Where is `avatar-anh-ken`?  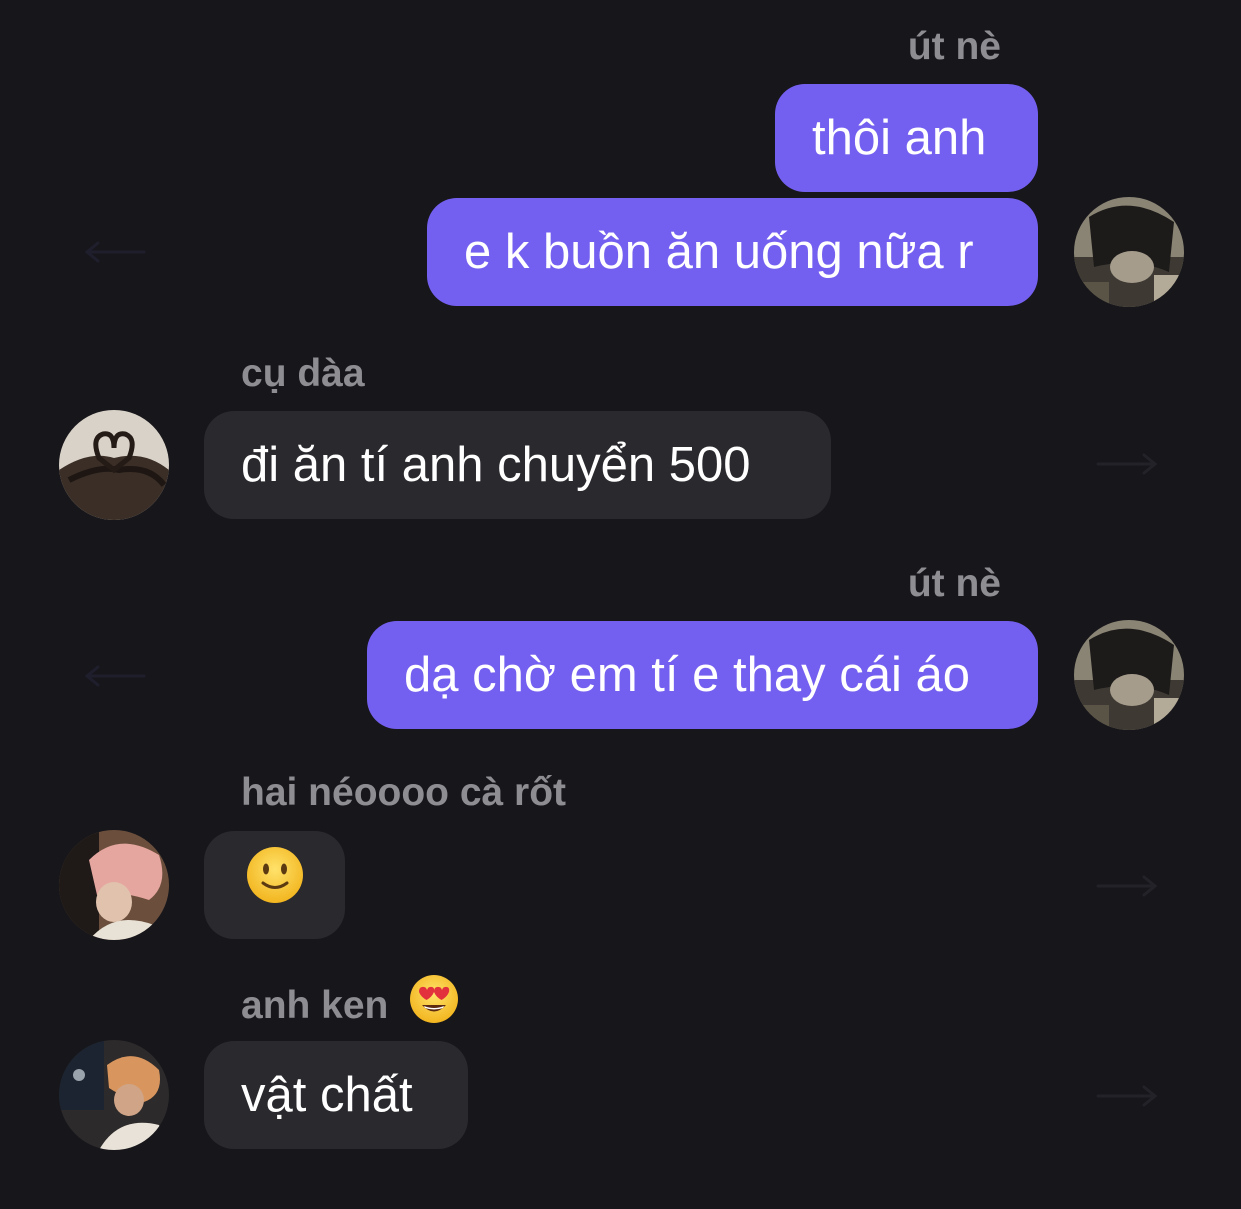
avatar-anh-ken is located at coordinates (114, 1095).